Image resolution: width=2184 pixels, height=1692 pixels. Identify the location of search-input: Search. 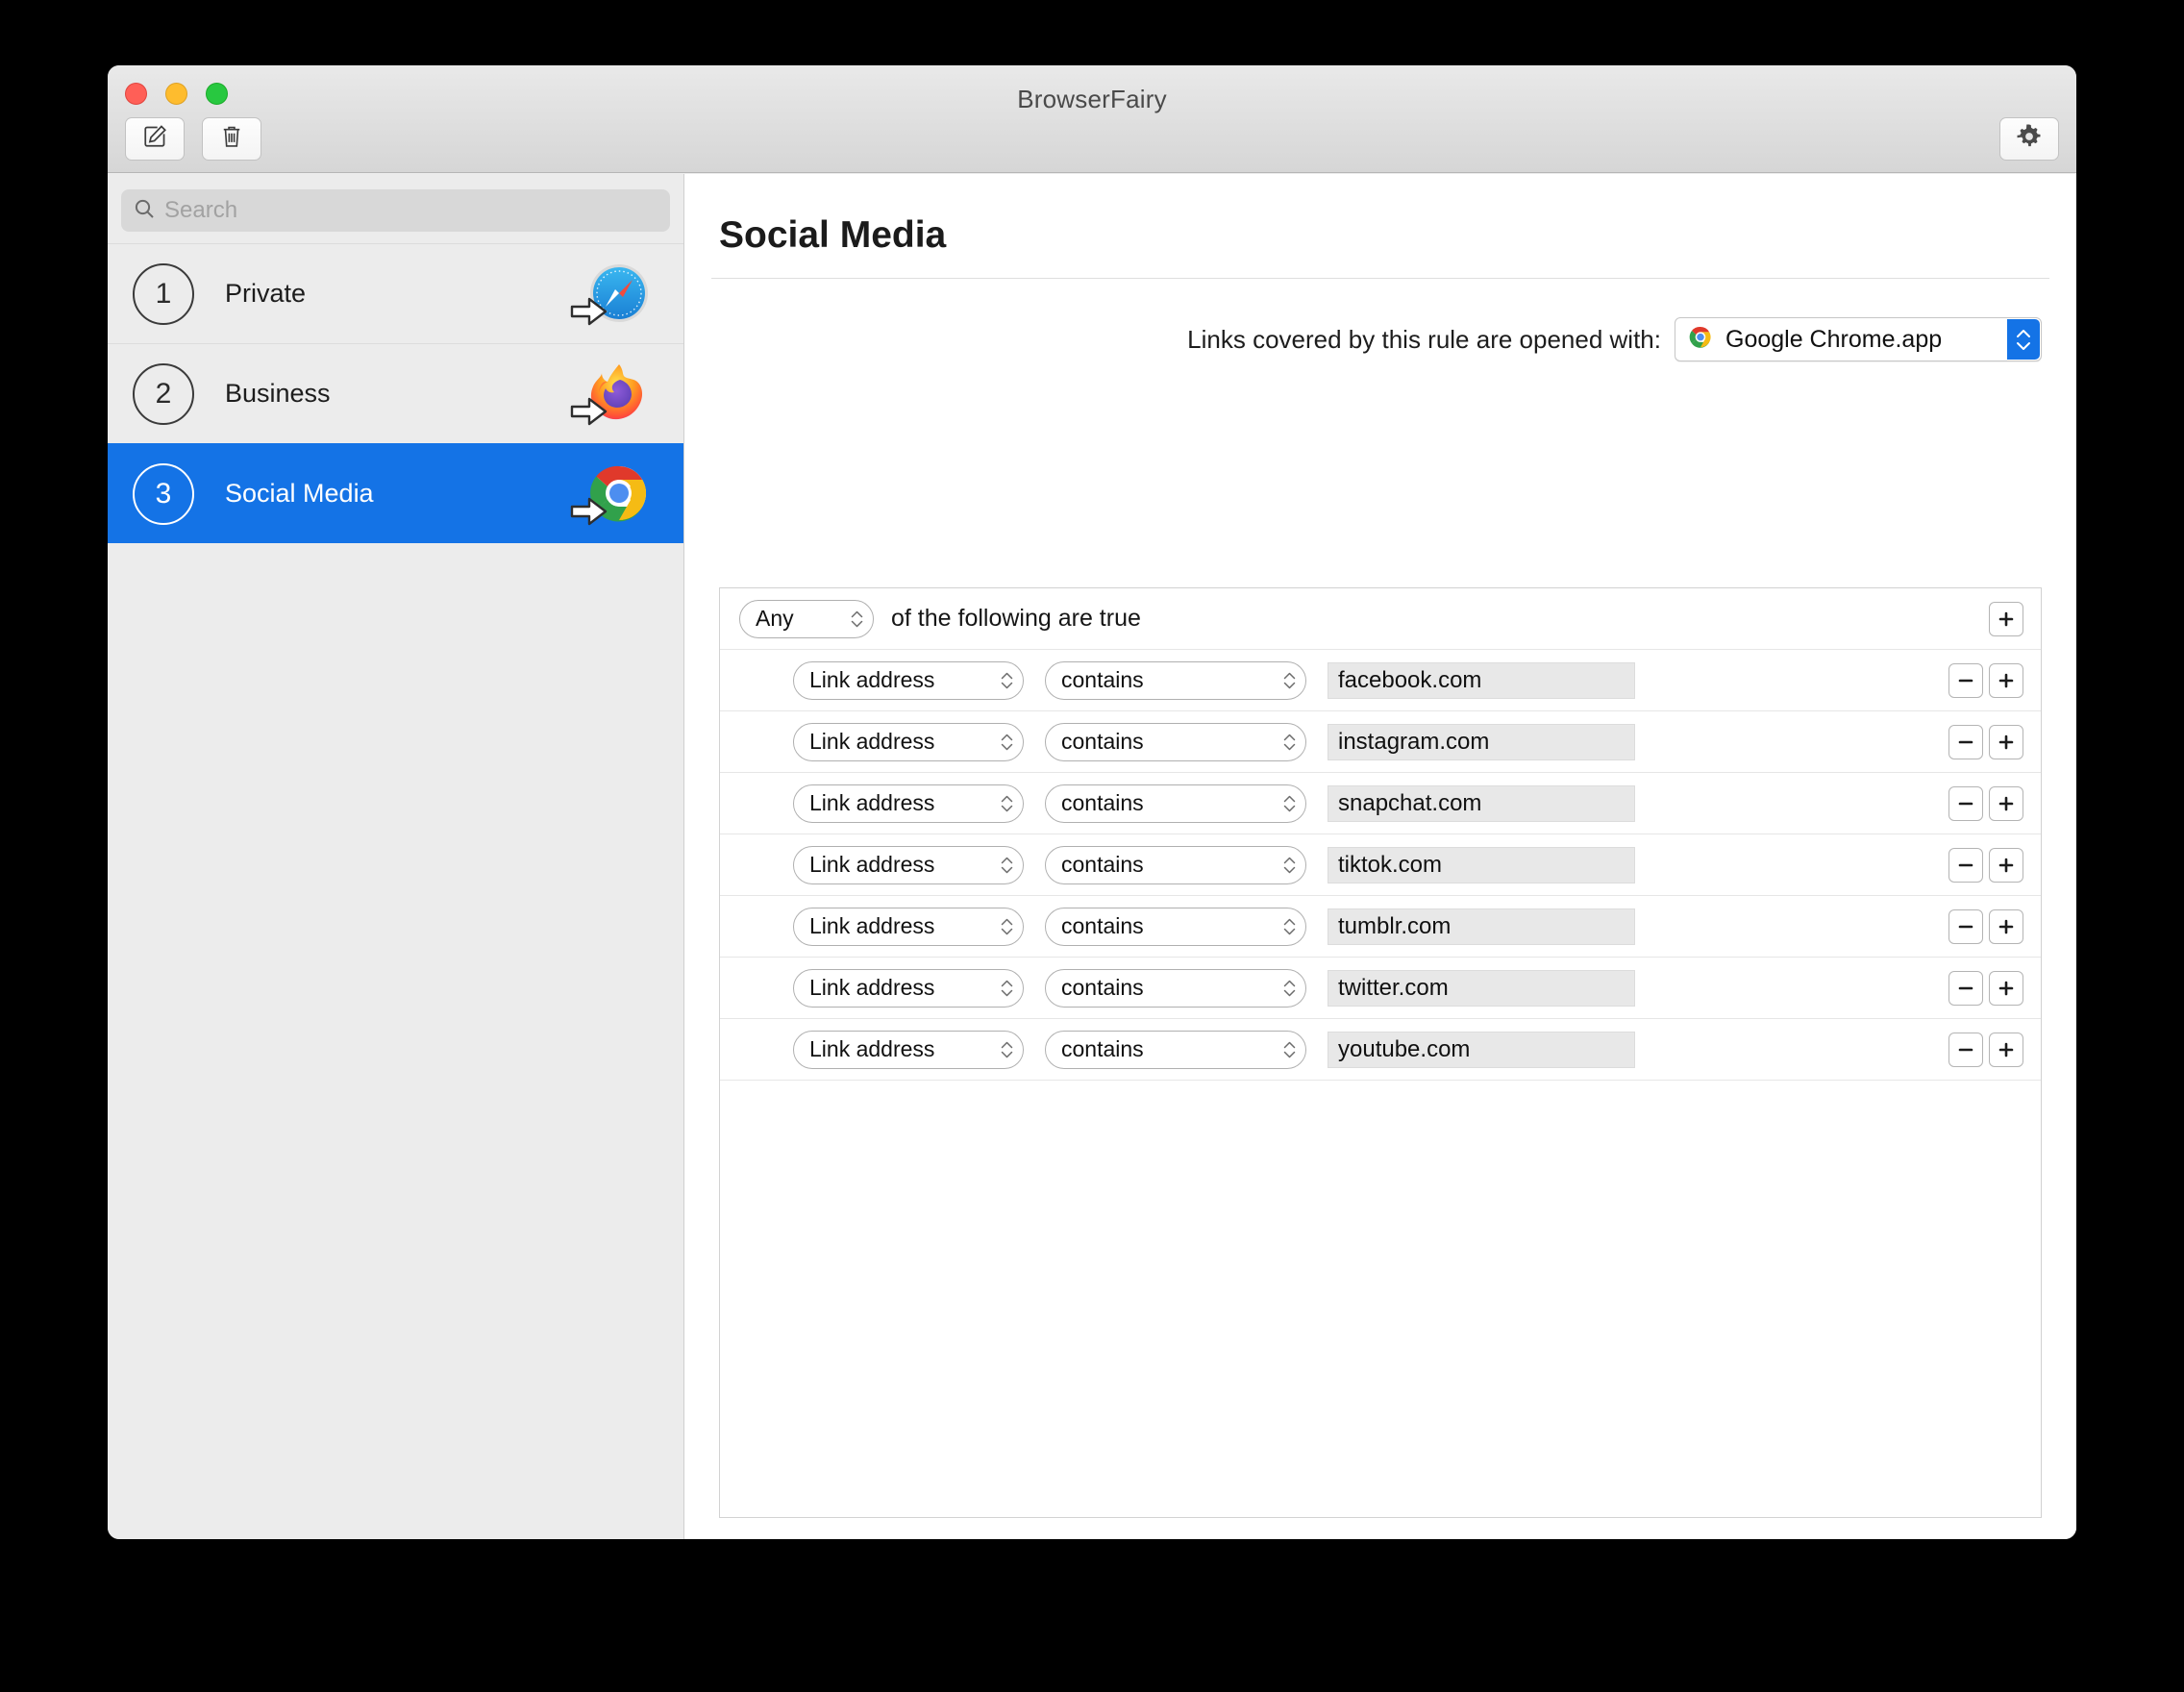
(396, 210).